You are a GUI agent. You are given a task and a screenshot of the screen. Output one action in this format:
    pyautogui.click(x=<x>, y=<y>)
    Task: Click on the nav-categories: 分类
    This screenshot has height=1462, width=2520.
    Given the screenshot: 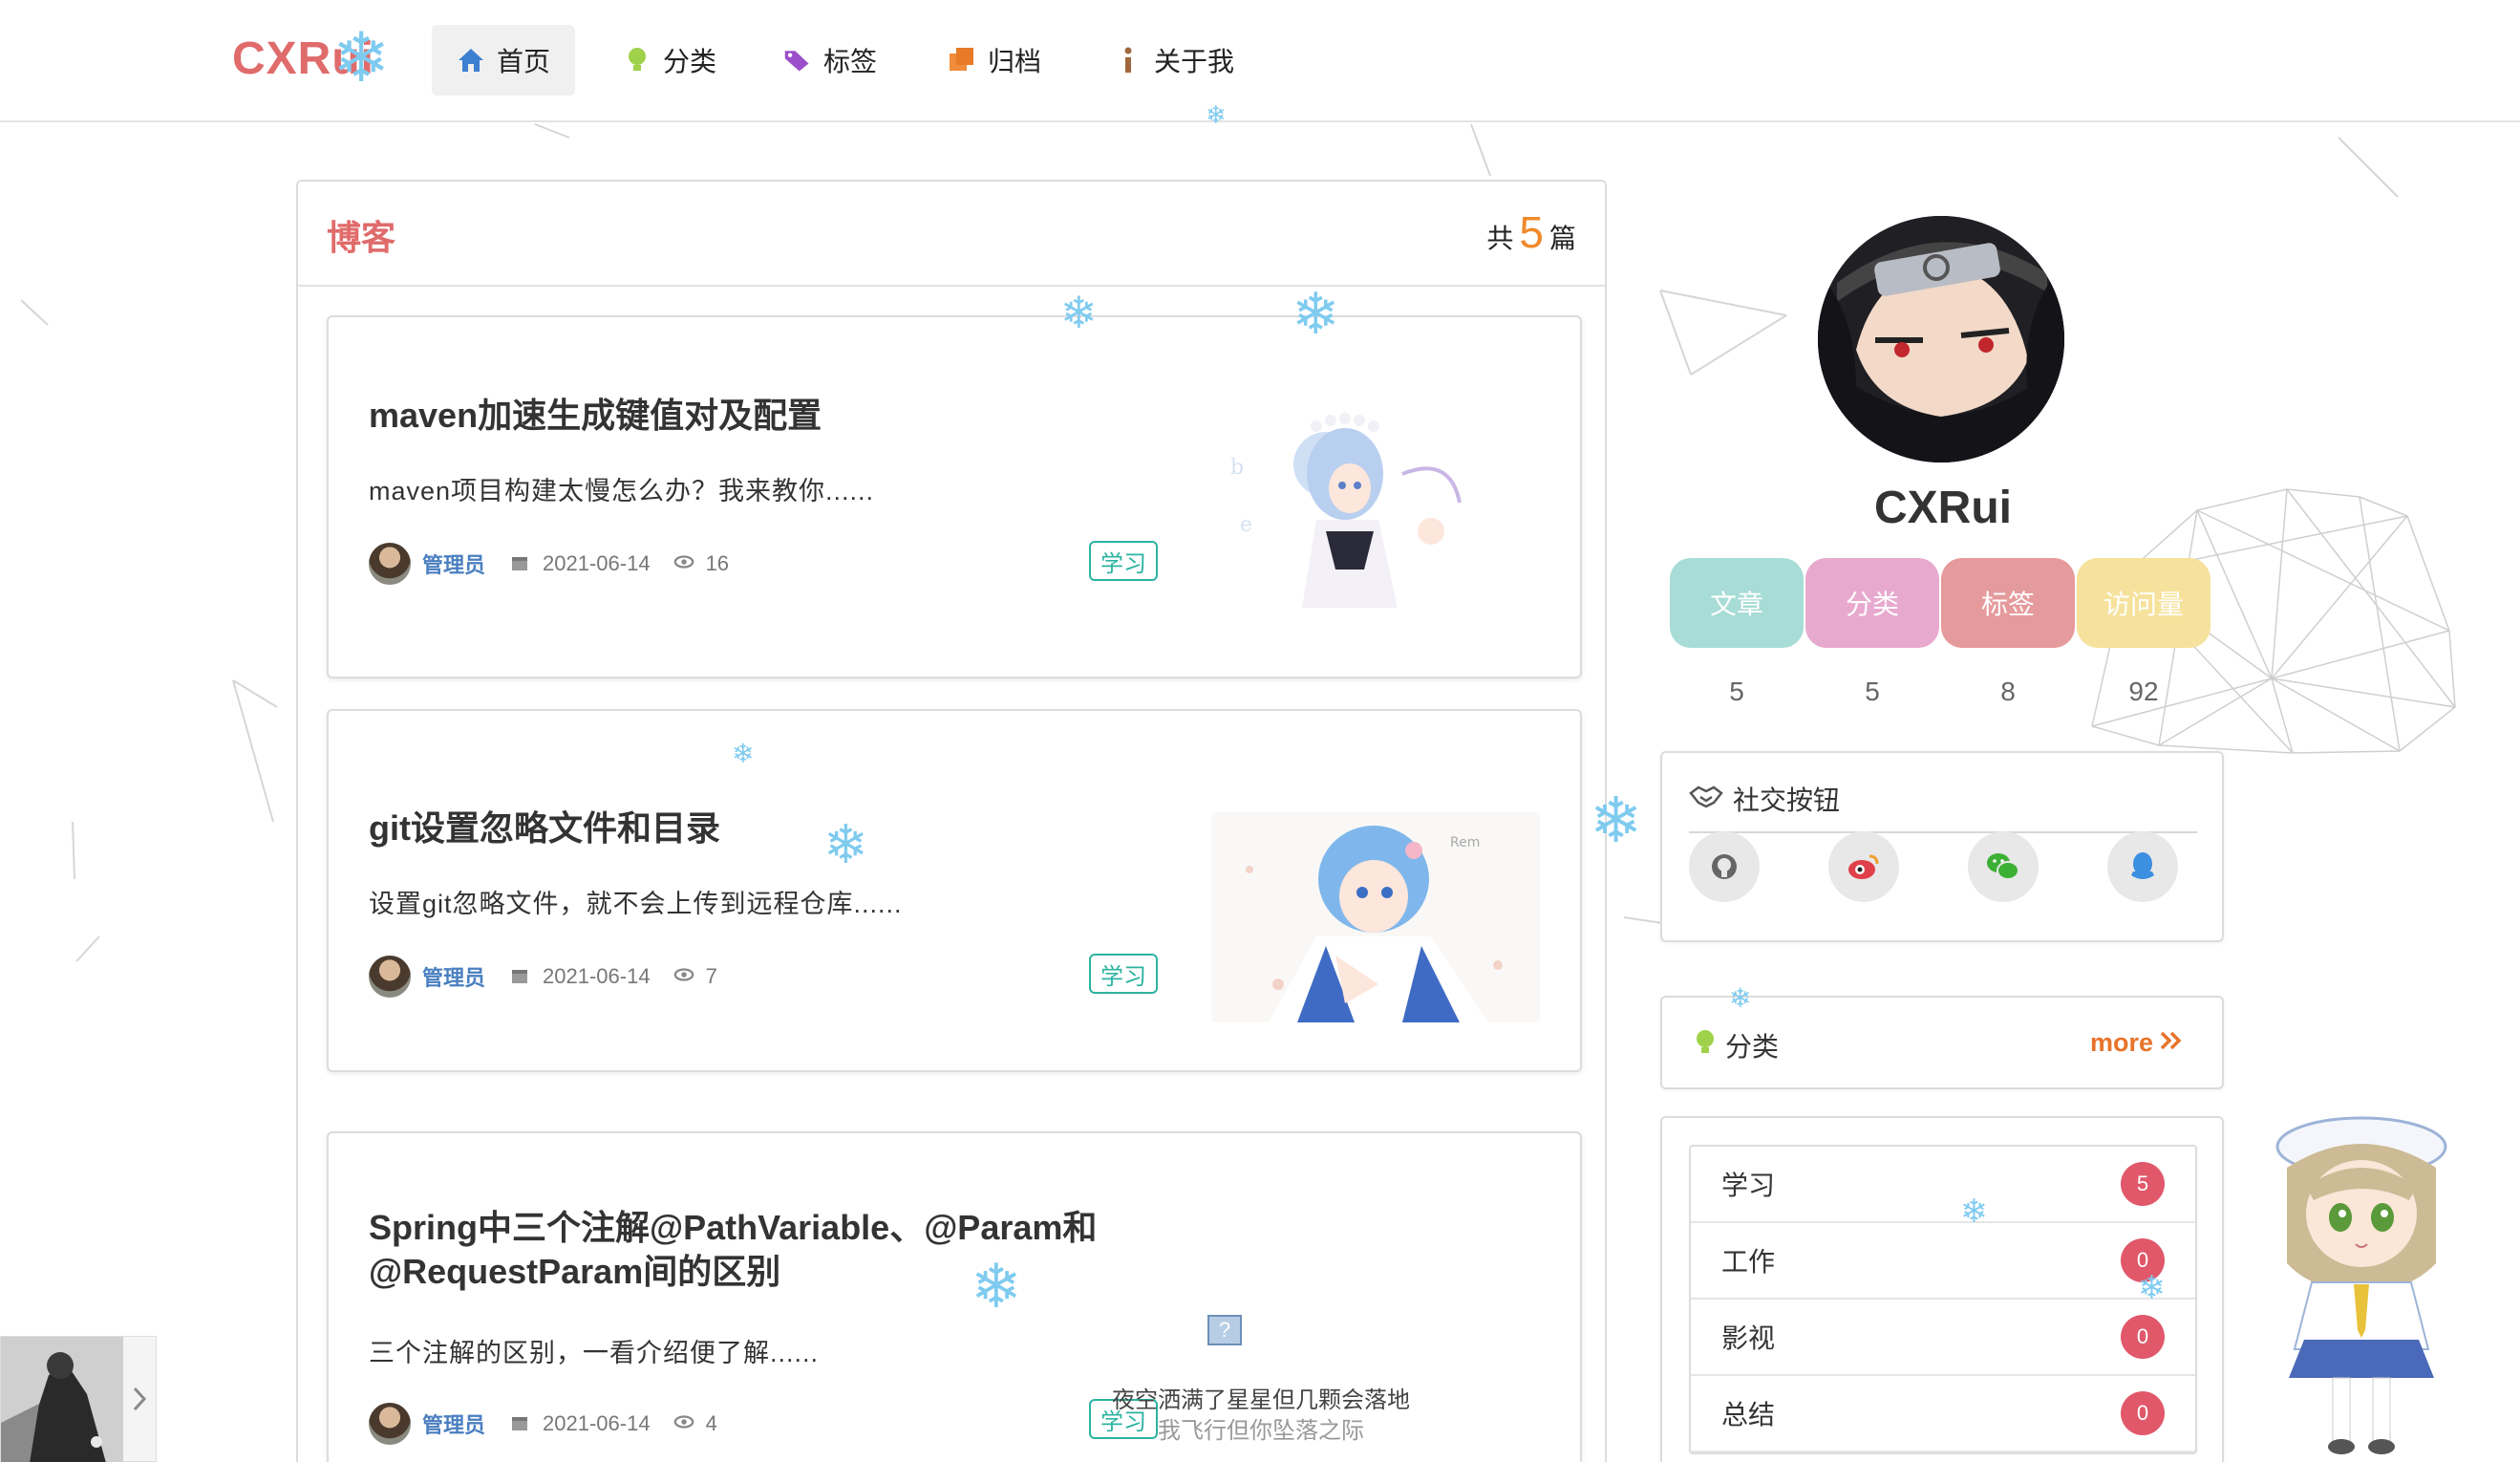 What is the action you would take?
    pyautogui.click(x=669, y=61)
    